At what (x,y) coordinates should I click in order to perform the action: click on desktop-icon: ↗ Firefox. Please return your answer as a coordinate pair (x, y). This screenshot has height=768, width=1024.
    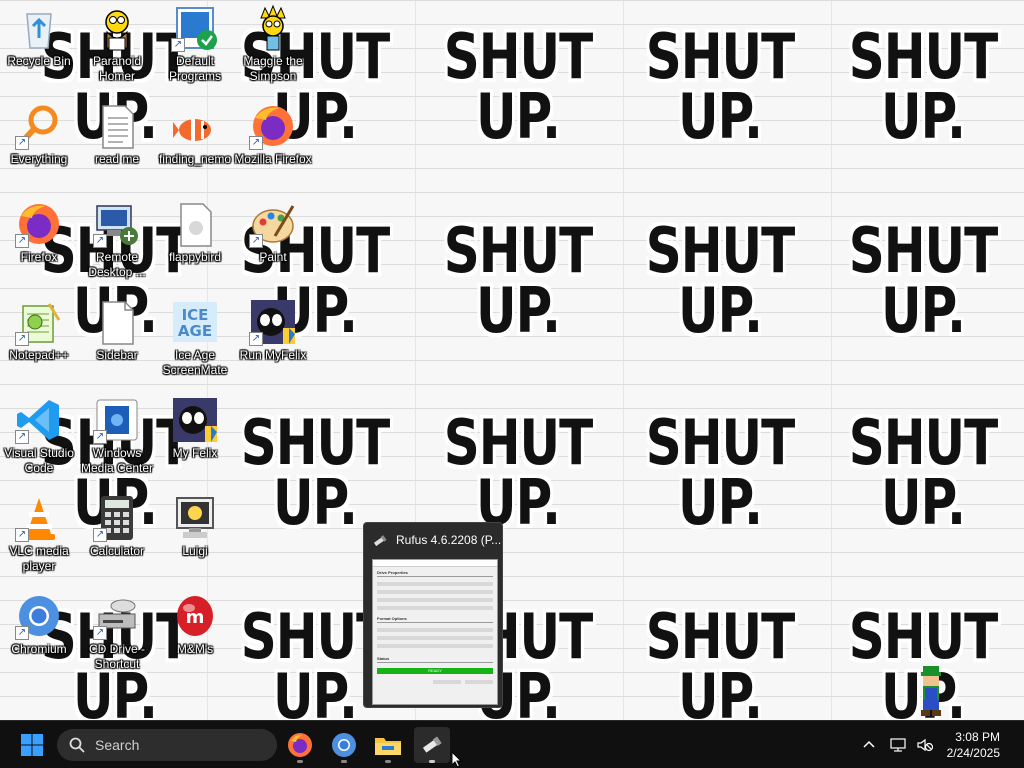
    Looking at the image, I should click on (39, 232).